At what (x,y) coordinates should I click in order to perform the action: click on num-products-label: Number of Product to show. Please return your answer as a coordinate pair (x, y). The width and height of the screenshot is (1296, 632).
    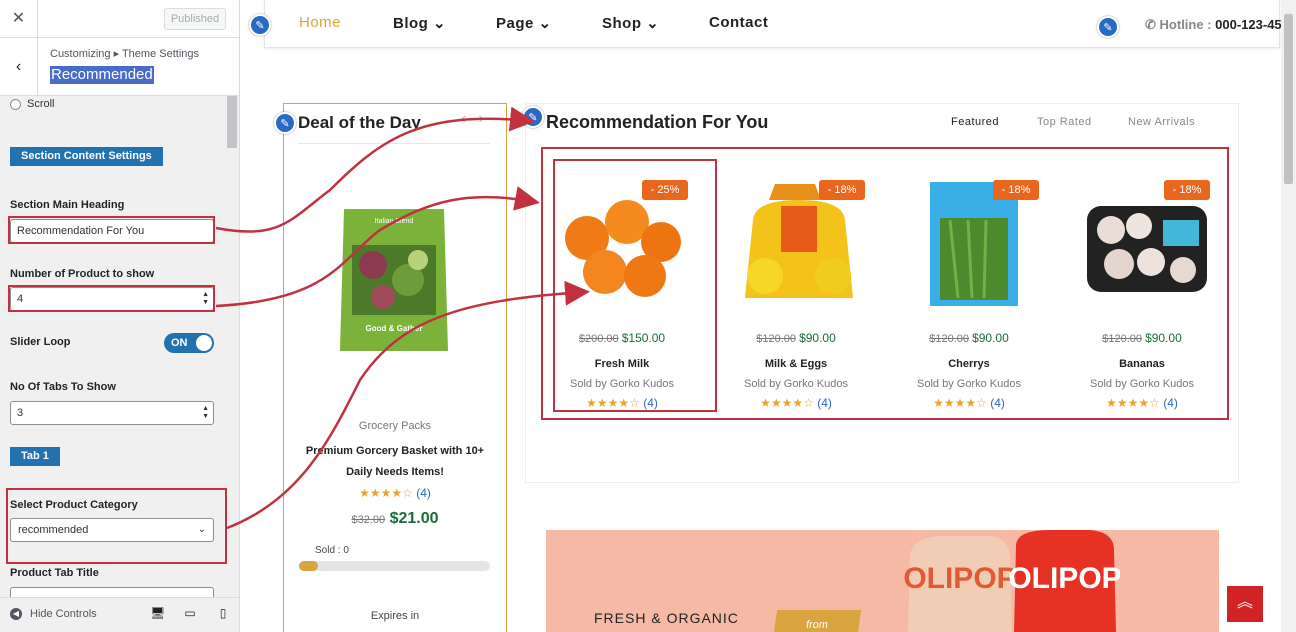
    Looking at the image, I should click on (82, 274).